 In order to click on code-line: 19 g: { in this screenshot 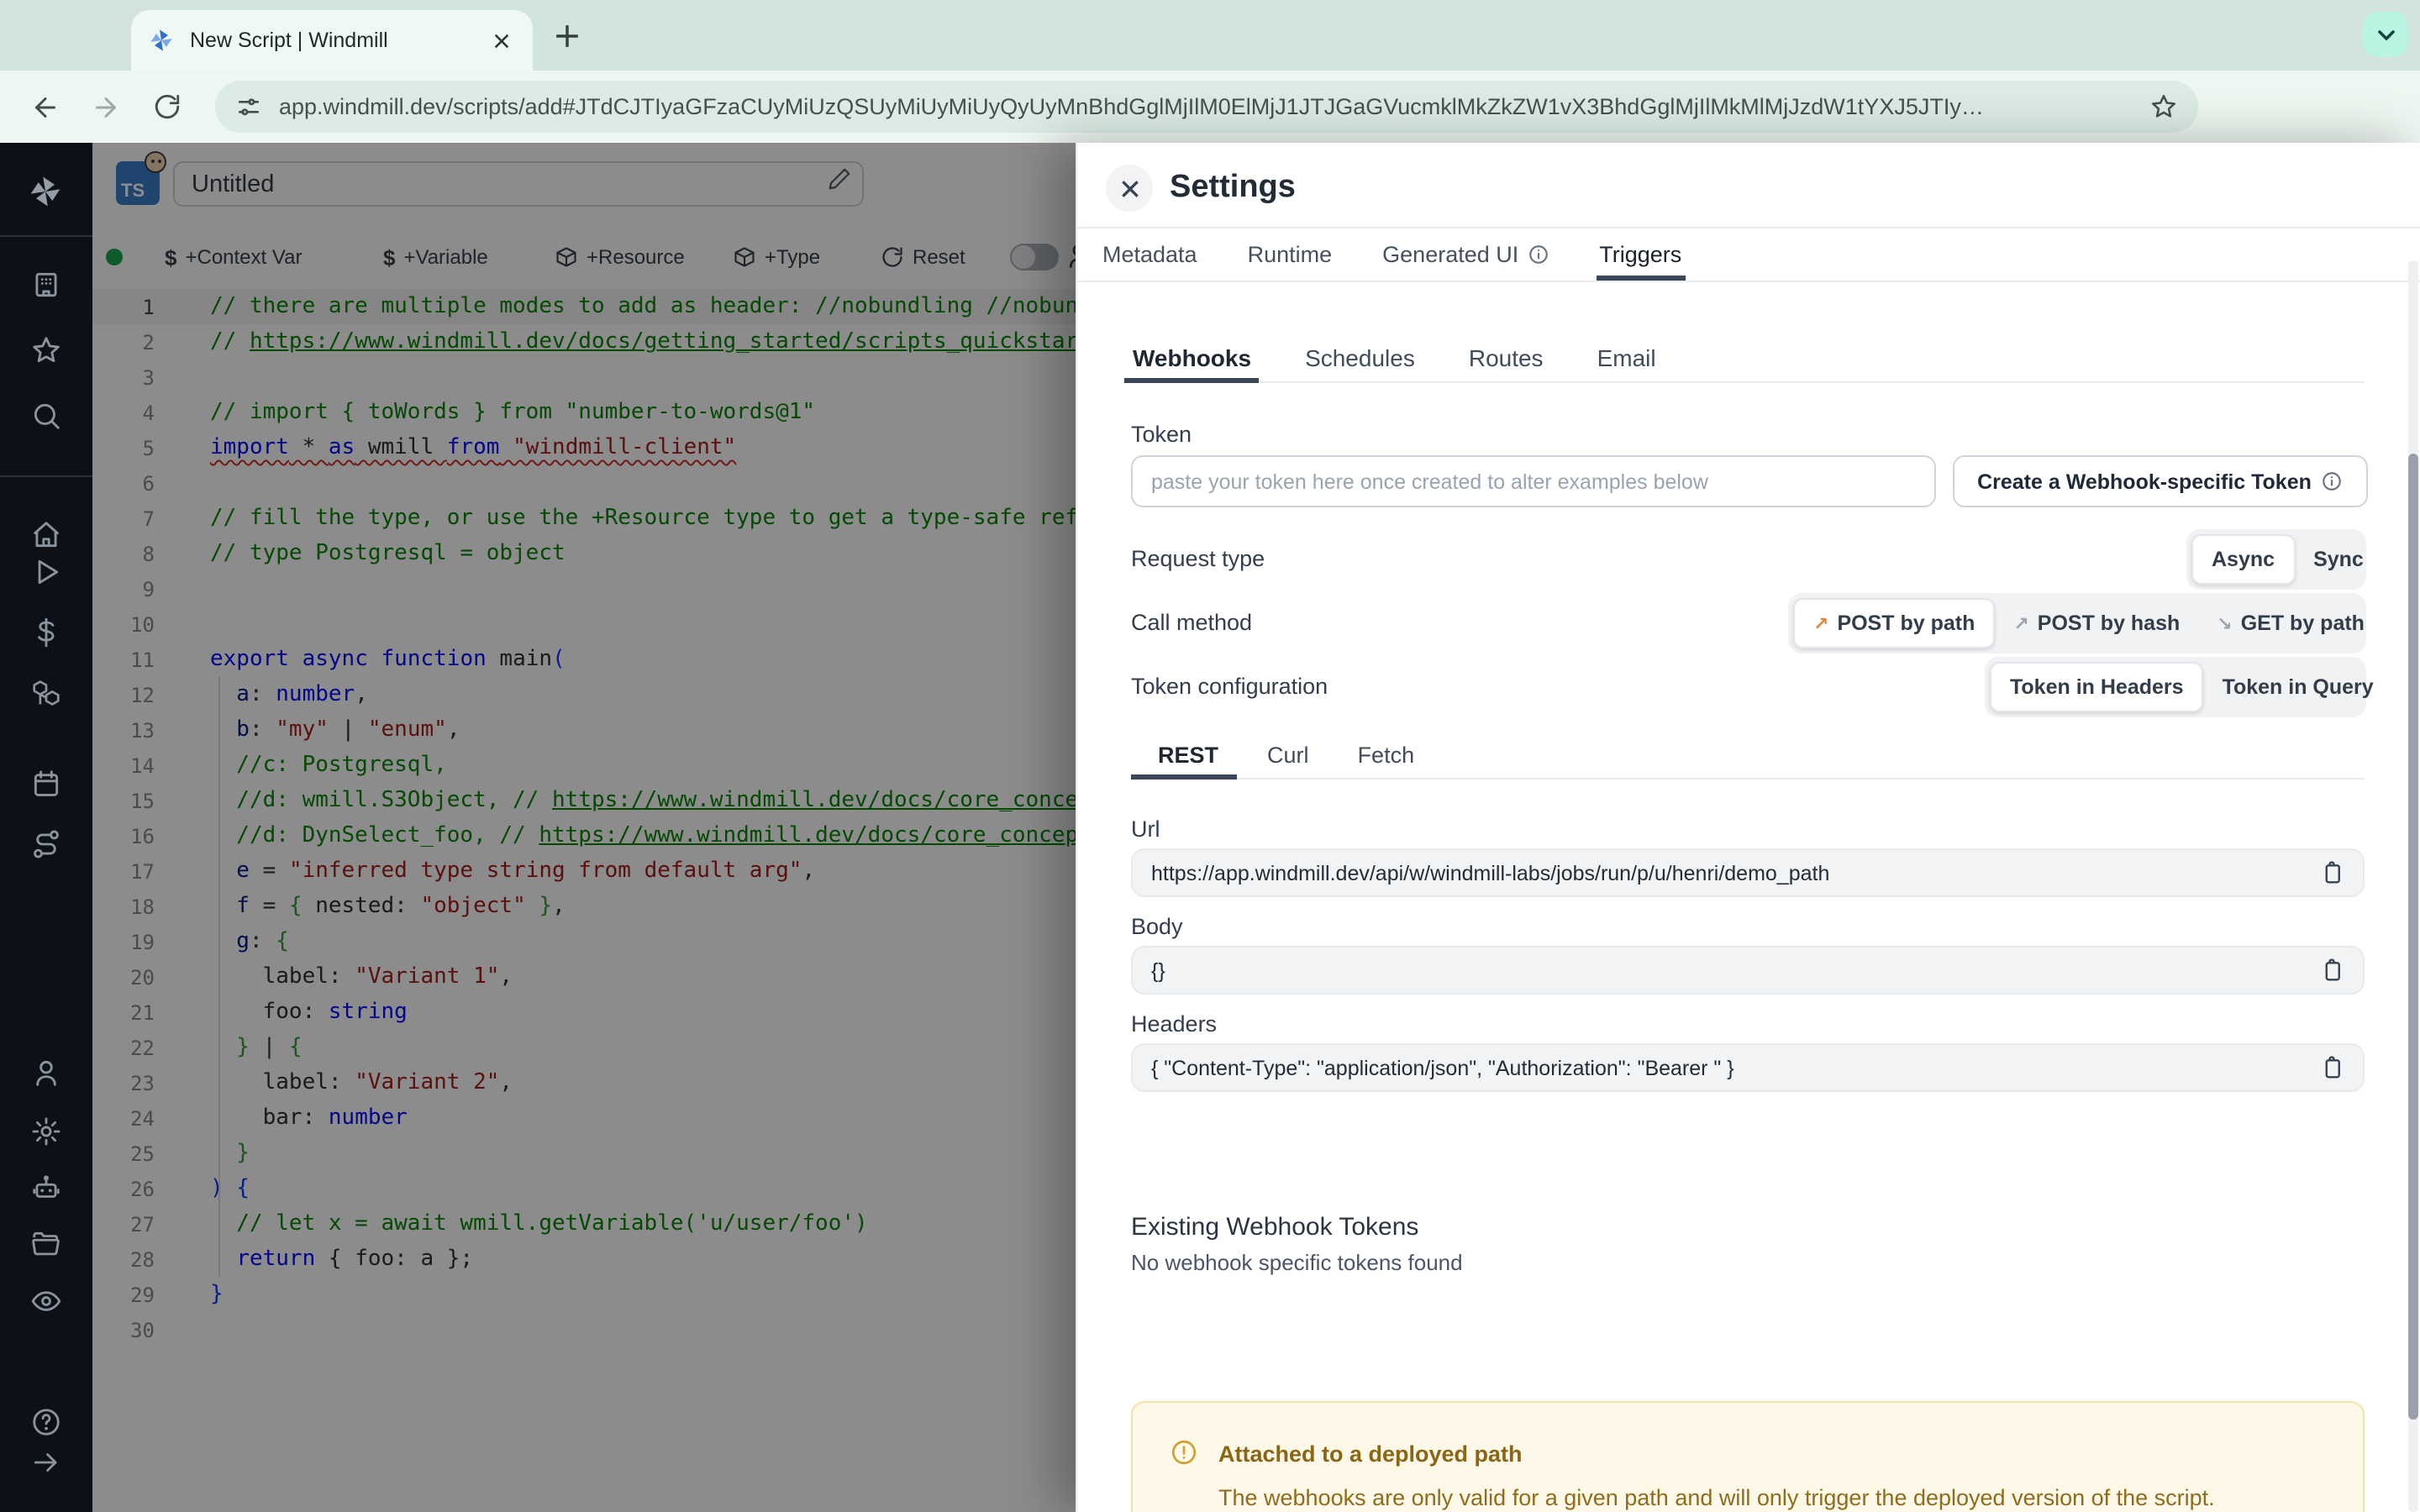, I will do `click(584, 941)`.